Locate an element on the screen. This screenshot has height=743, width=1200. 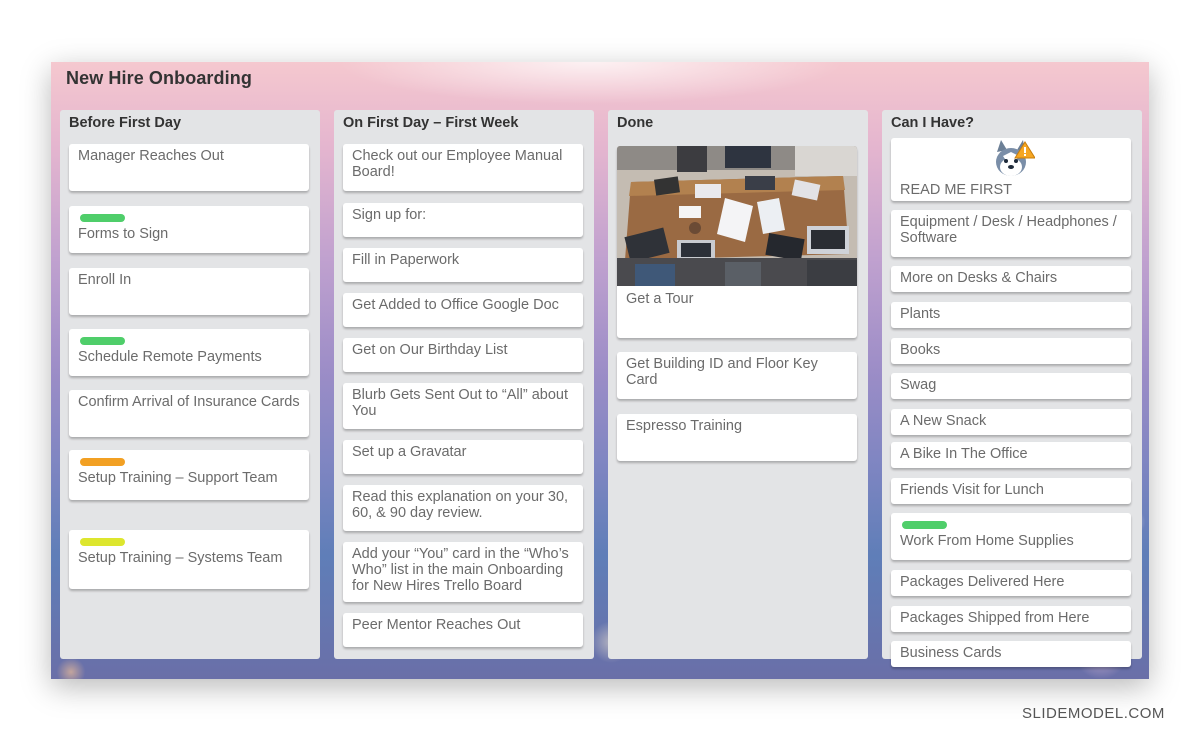
card-title: Check out our Employee Manual Board! is located at coordinates (457, 164).